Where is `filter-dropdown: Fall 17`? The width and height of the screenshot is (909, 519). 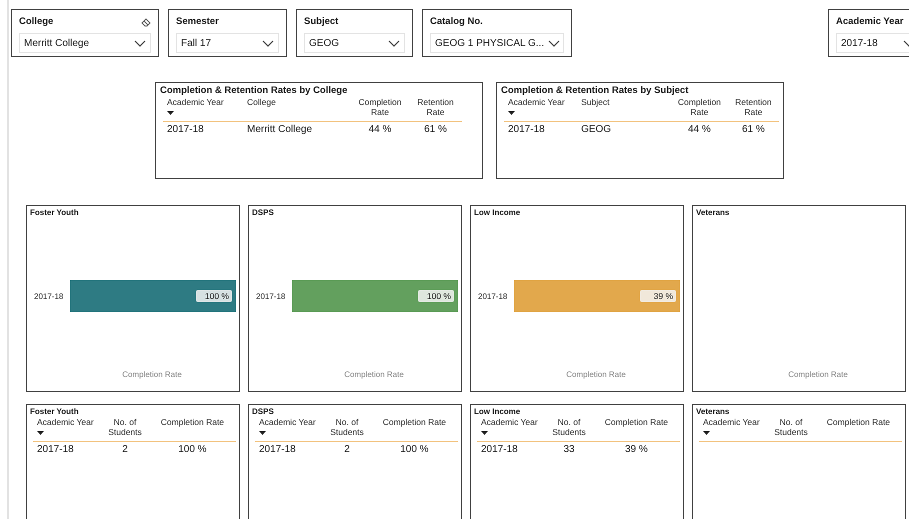
filter-dropdown: Fall 17 is located at coordinates (227, 43).